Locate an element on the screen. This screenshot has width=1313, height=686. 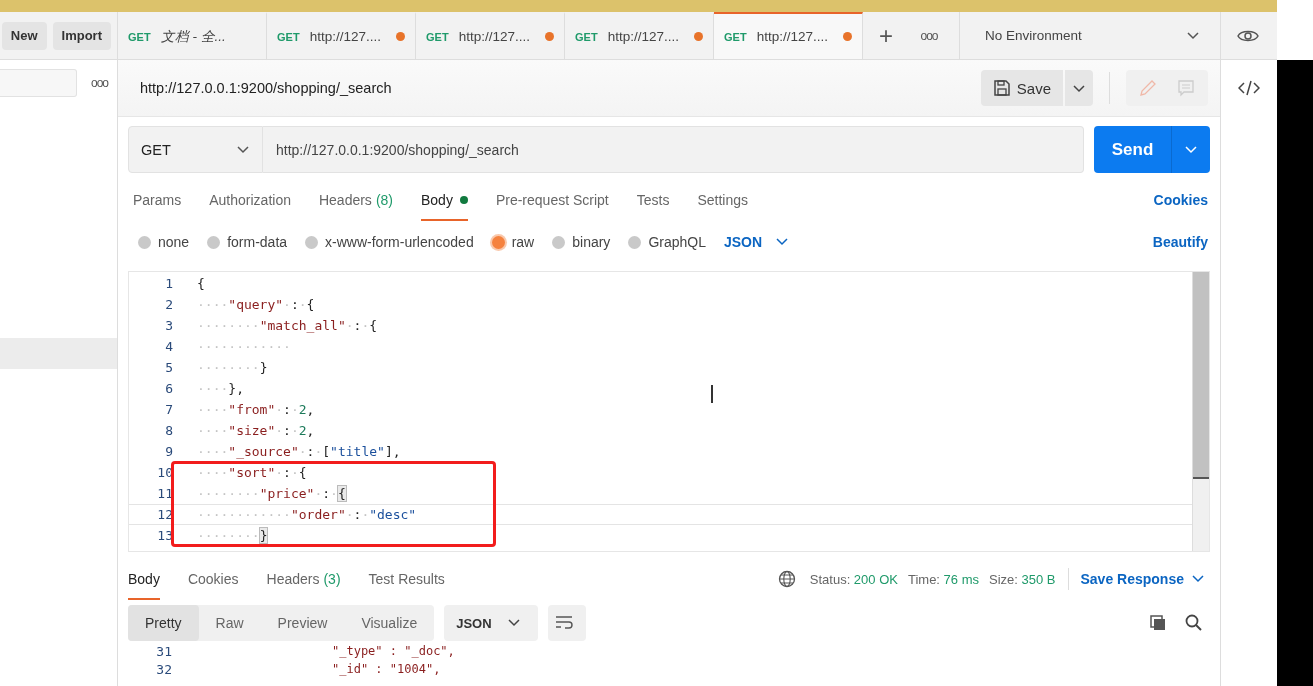
url-field: http://127.0.0.1:9200/shopping/_search is located at coordinates (673, 149).